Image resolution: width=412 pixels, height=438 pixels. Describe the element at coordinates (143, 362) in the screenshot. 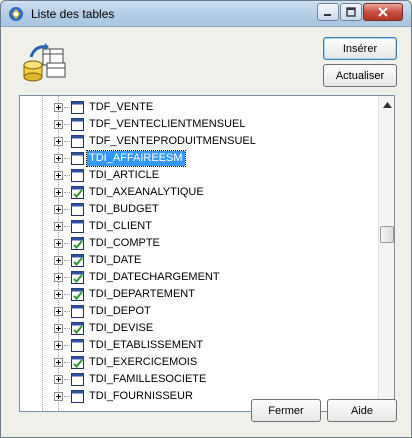

I see `tree-item-label: TDI_EXERCICEMOIS` at that location.